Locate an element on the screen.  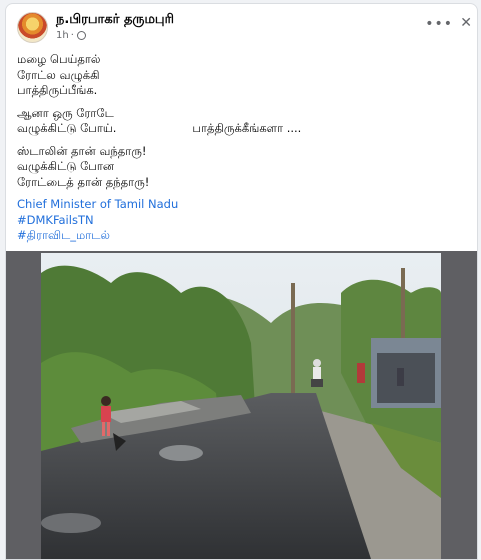
avatar is located at coordinates (32, 27).